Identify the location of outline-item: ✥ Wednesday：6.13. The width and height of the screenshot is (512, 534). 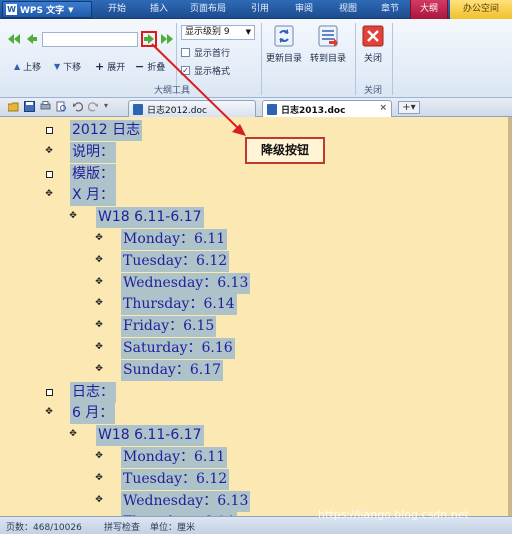
(250, 283).